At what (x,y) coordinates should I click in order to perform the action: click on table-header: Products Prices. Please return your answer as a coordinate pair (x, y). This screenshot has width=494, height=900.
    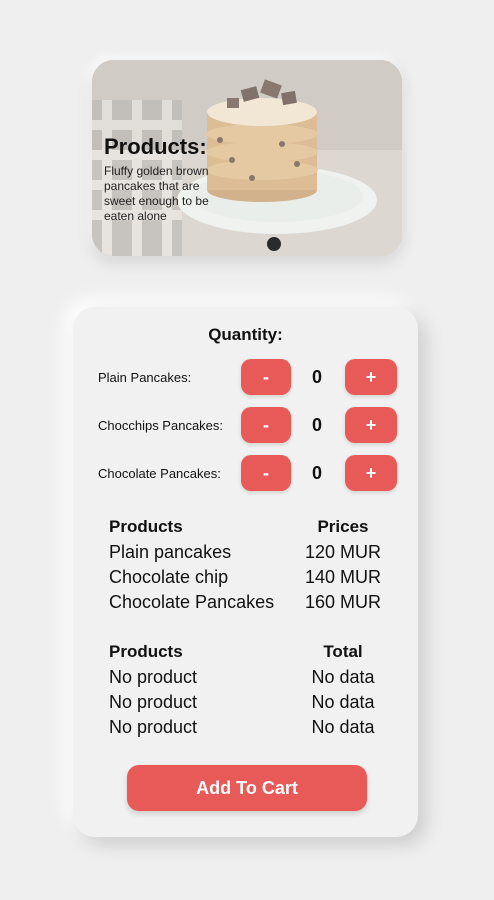
    Looking at the image, I should click on (254, 529).